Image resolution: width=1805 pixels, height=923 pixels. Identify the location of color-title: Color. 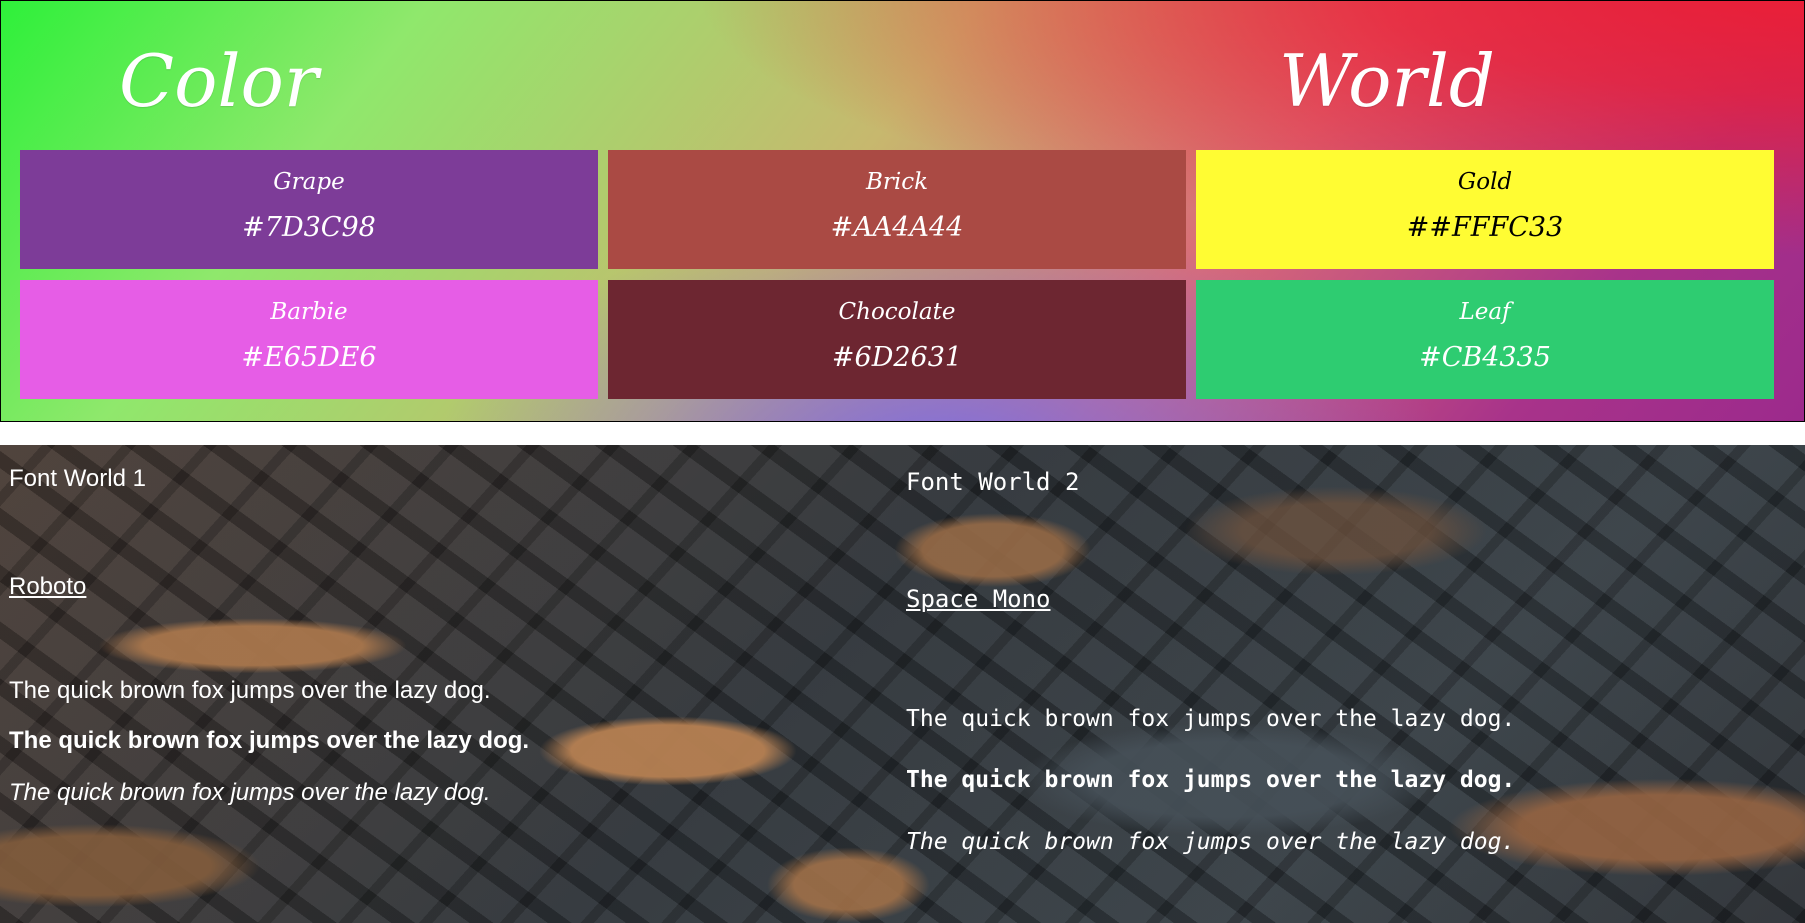
(219, 81).